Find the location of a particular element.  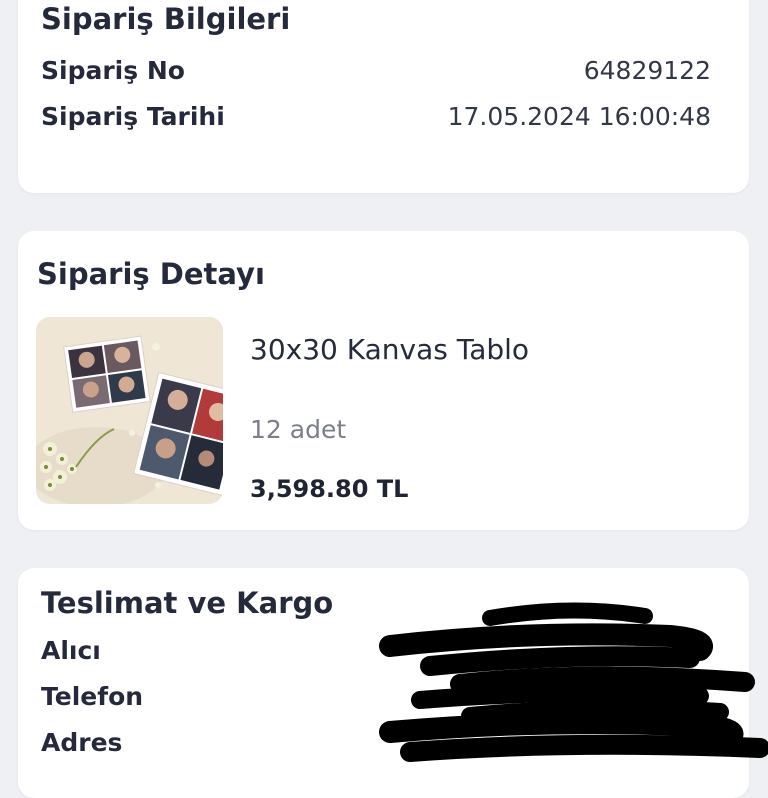

product-name: 30x30 Kanvas Tablo is located at coordinates (389, 349).